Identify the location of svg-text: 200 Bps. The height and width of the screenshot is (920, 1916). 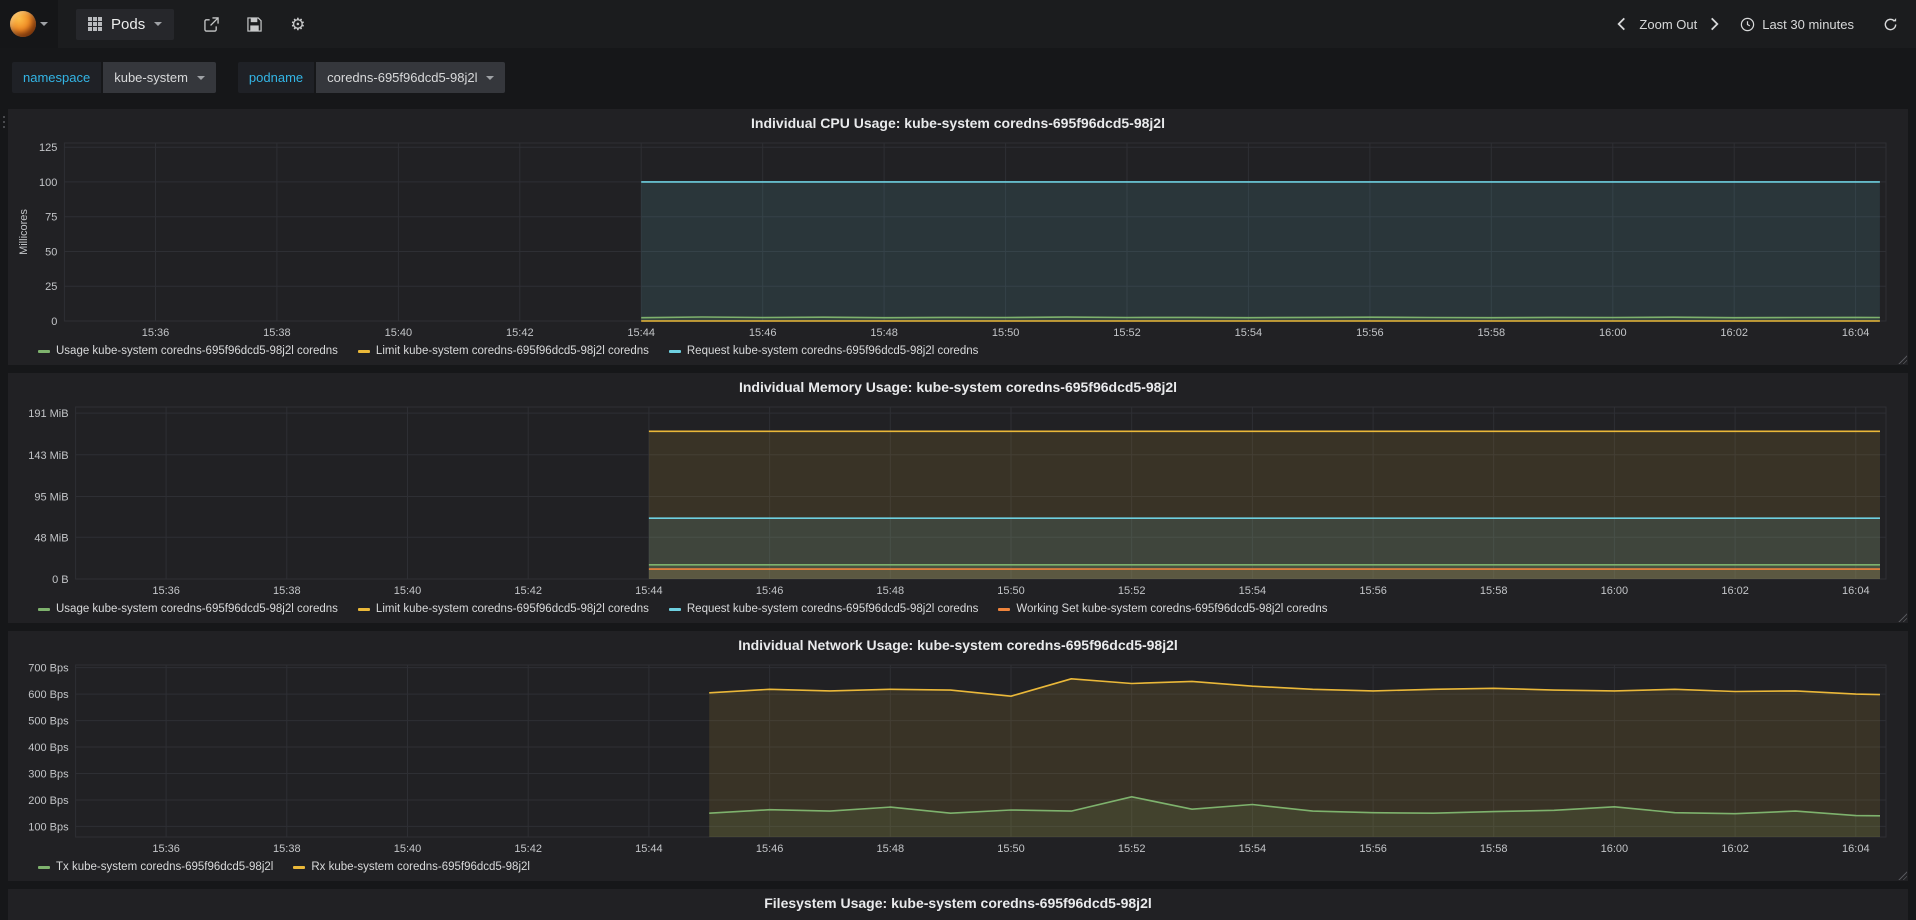
(48, 801).